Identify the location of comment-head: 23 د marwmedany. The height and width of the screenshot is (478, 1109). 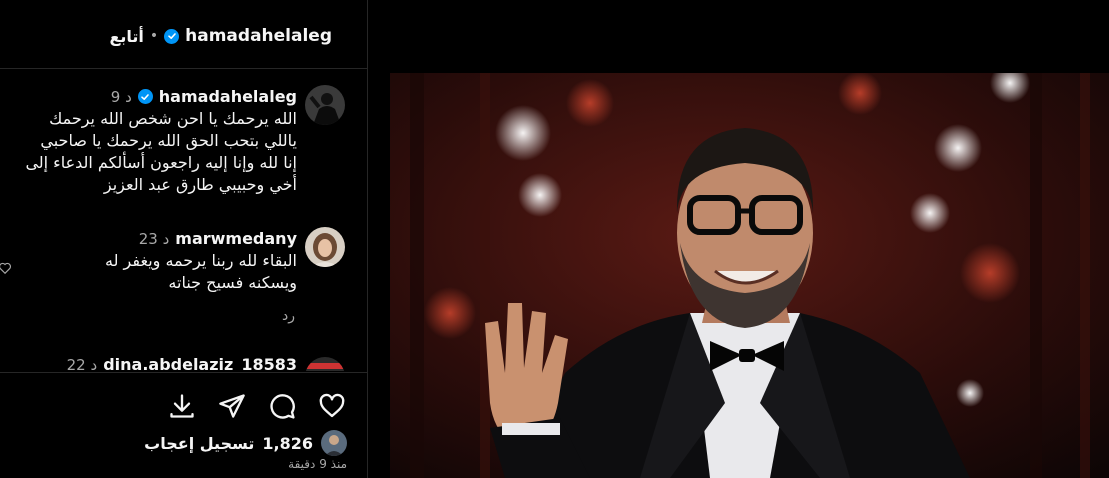
(218, 238).